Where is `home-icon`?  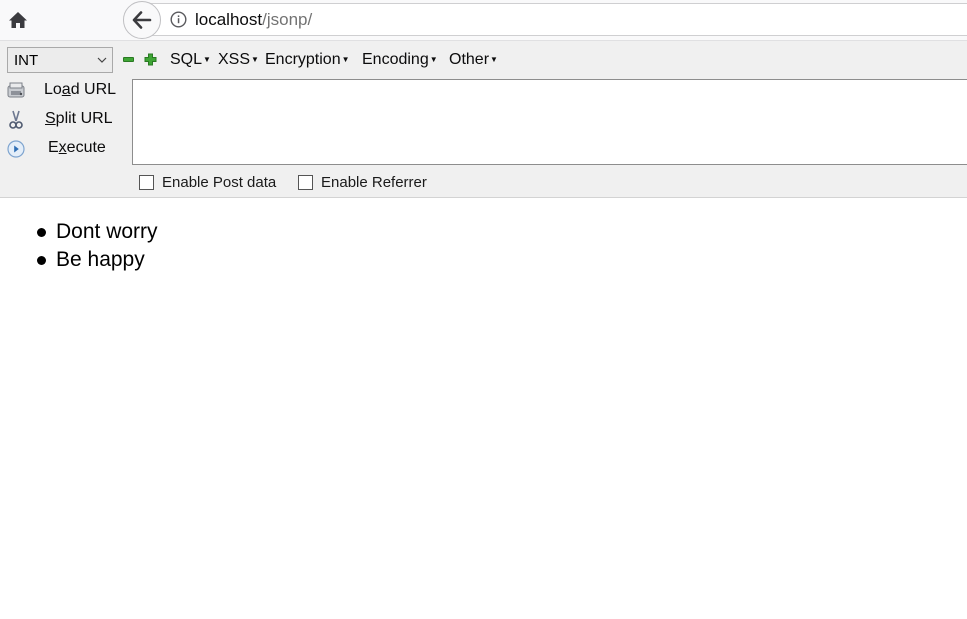
home-icon is located at coordinates (18, 20).